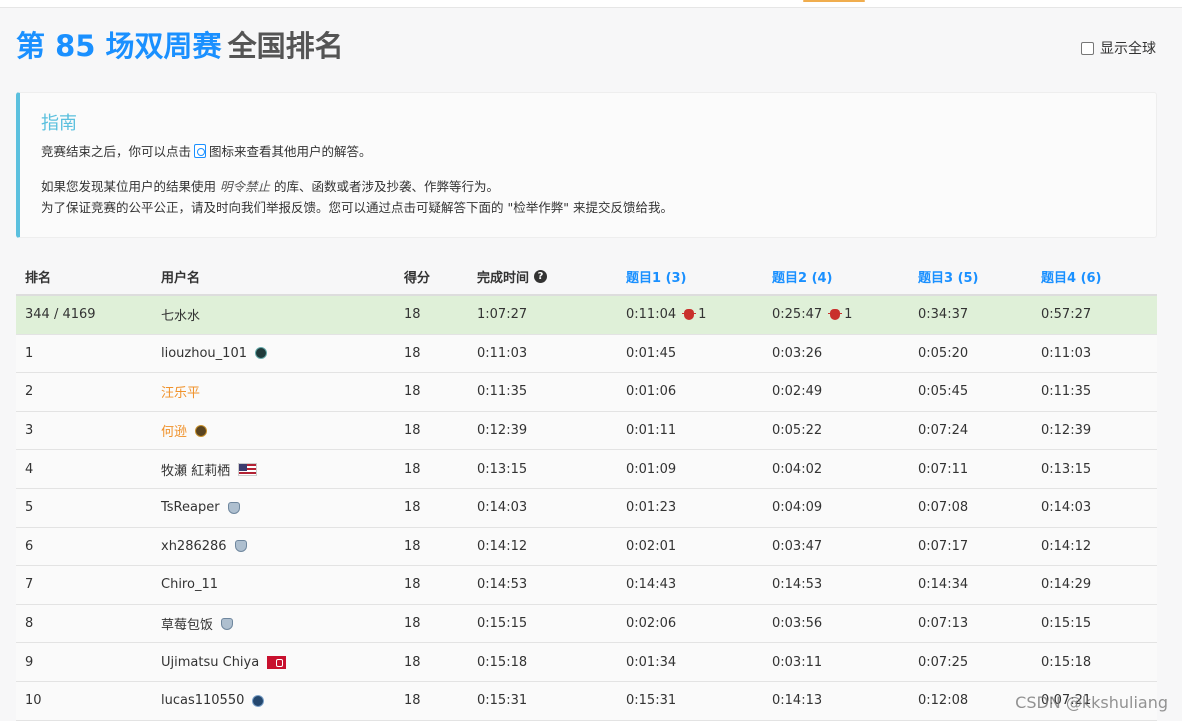  I want to click on q1-cell: 0:02:06, so click(651, 624).